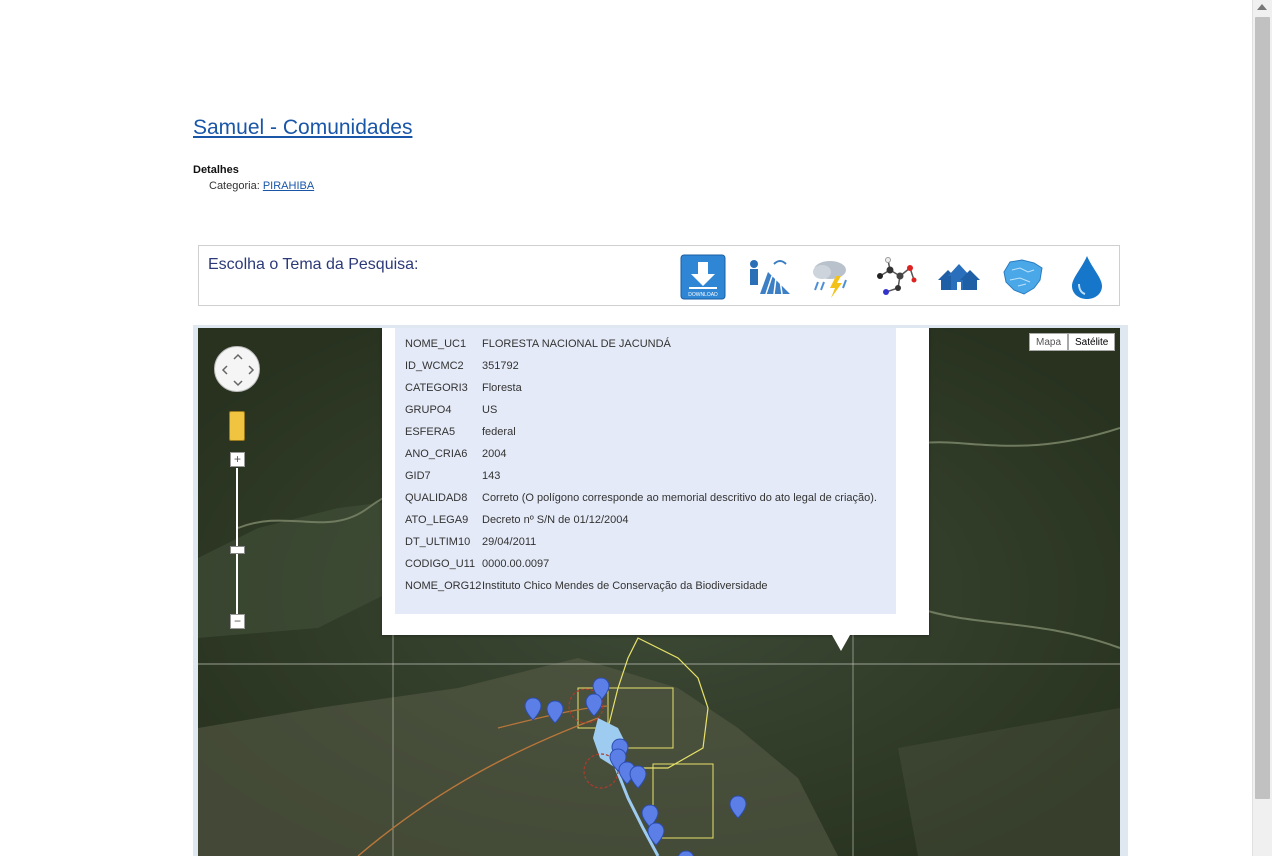  What do you see at coordinates (237, 541) in the screenshot?
I see `zoom-slider-track` at bounding box center [237, 541].